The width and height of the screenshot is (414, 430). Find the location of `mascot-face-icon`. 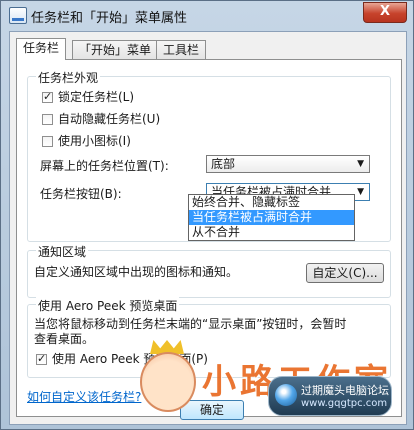

mascot-face-icon is located at coordinates (168, 382).